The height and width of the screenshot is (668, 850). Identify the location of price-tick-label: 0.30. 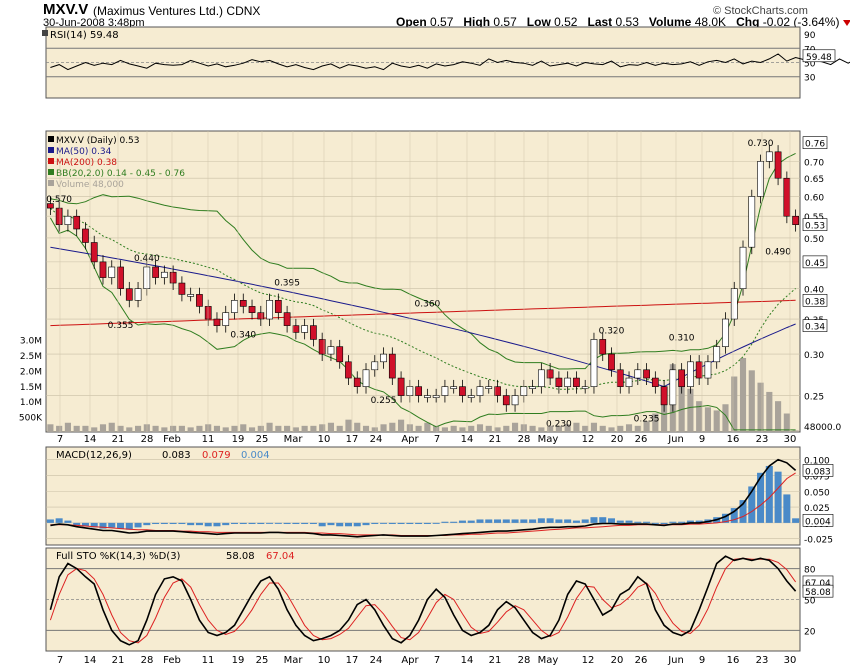
(814, 356).